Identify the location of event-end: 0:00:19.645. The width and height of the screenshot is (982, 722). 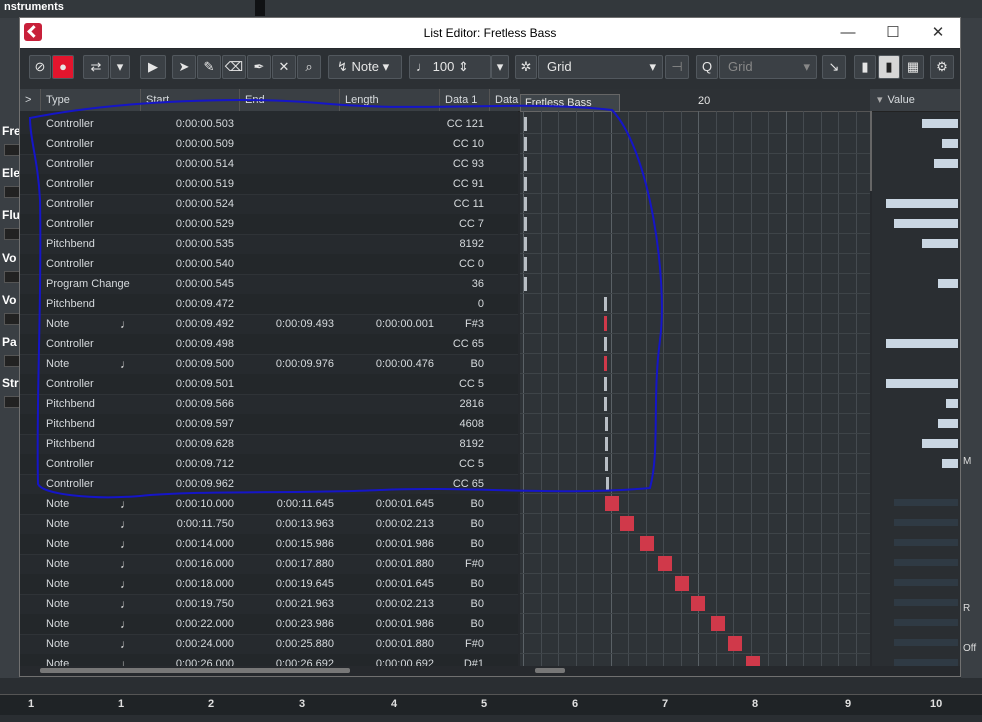
(286, 584).